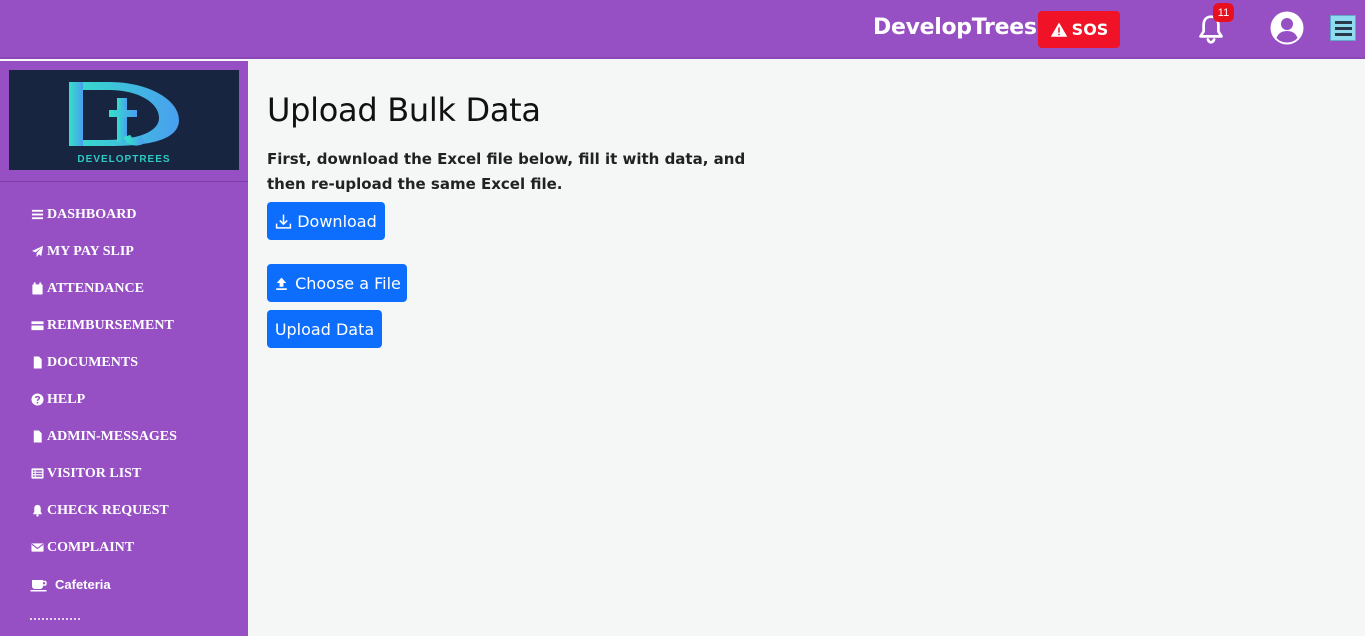 The height and width of the screenshot is (636, 1365). I want to click on sidebar-item-attendance: ATTENDANCE, so click(103, 288).